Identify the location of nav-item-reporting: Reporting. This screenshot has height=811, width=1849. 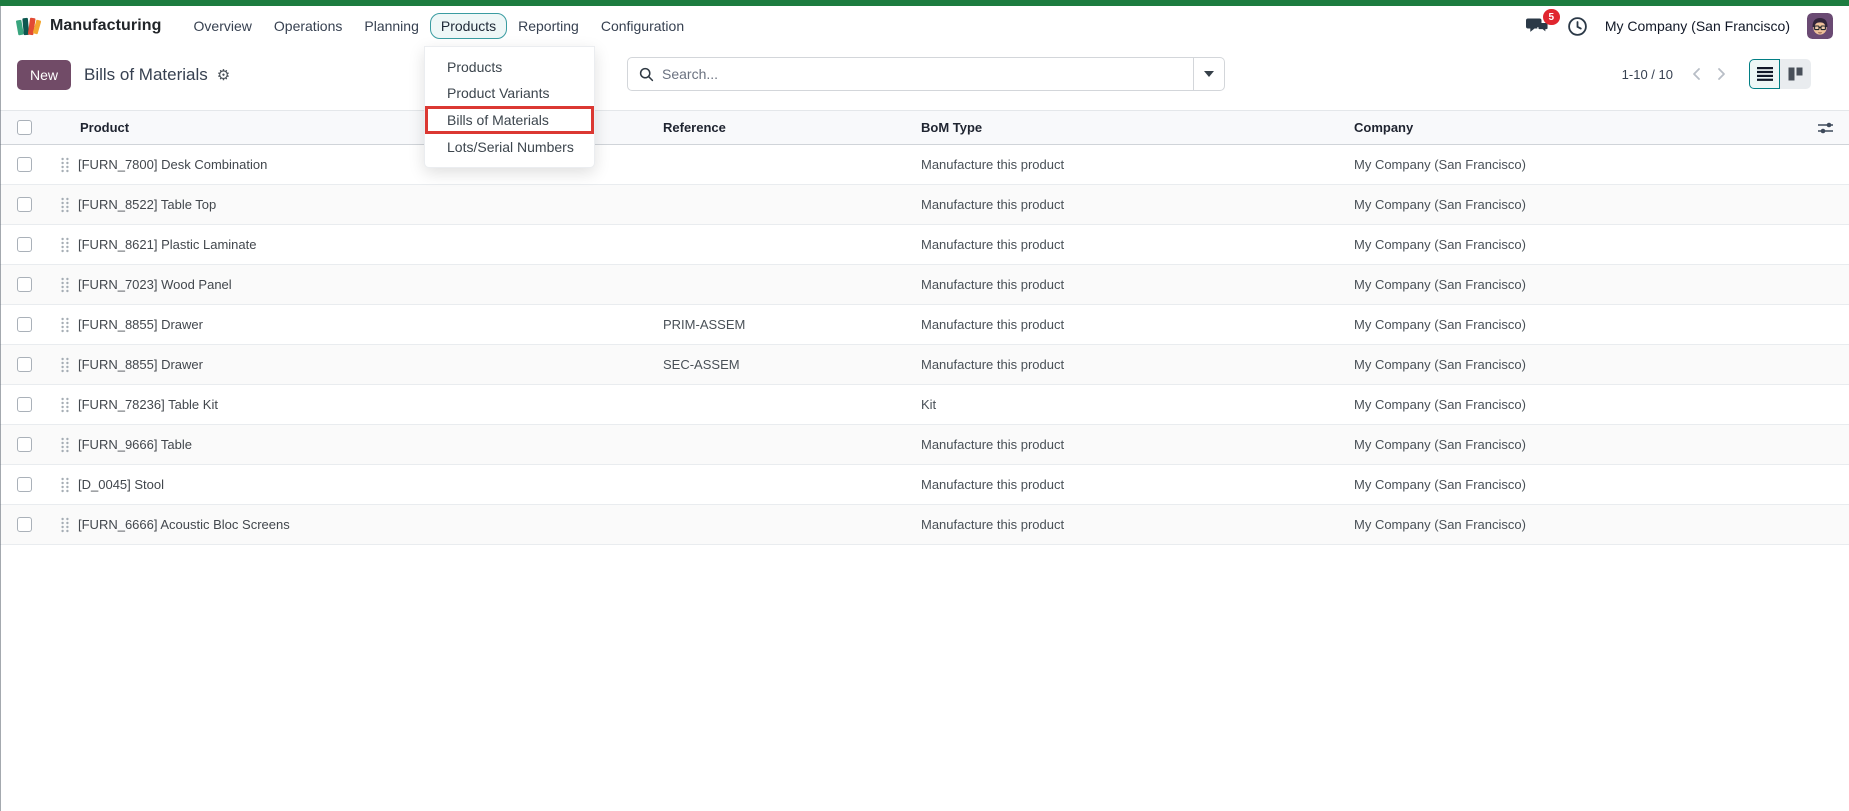
(548, 26).